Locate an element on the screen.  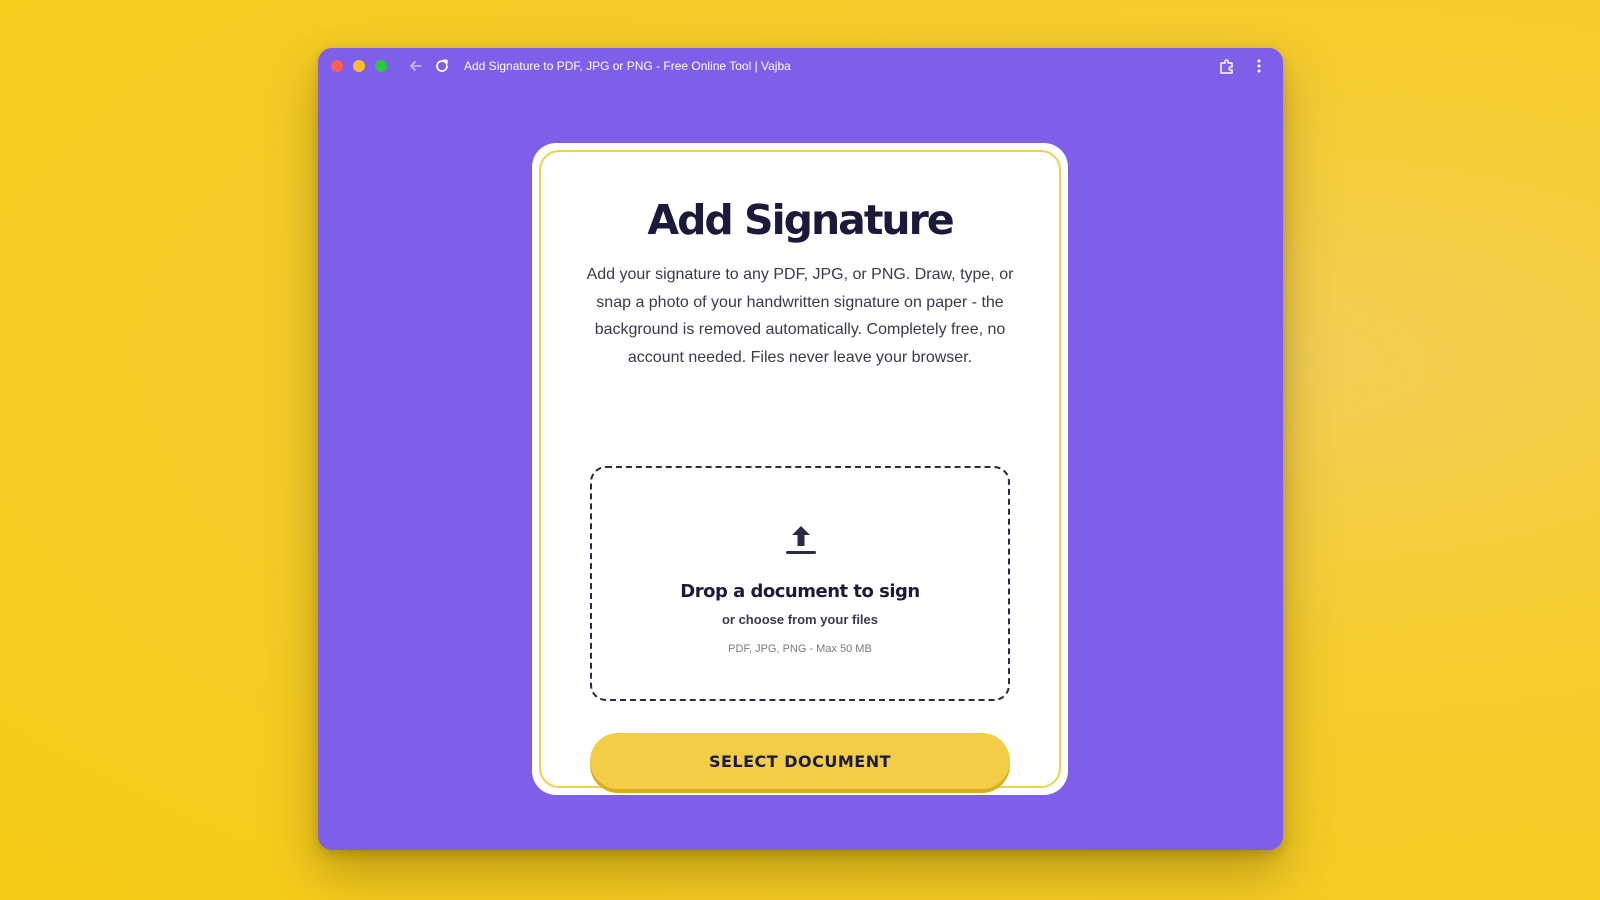
upload-icon is located at coordinates (801, 540).